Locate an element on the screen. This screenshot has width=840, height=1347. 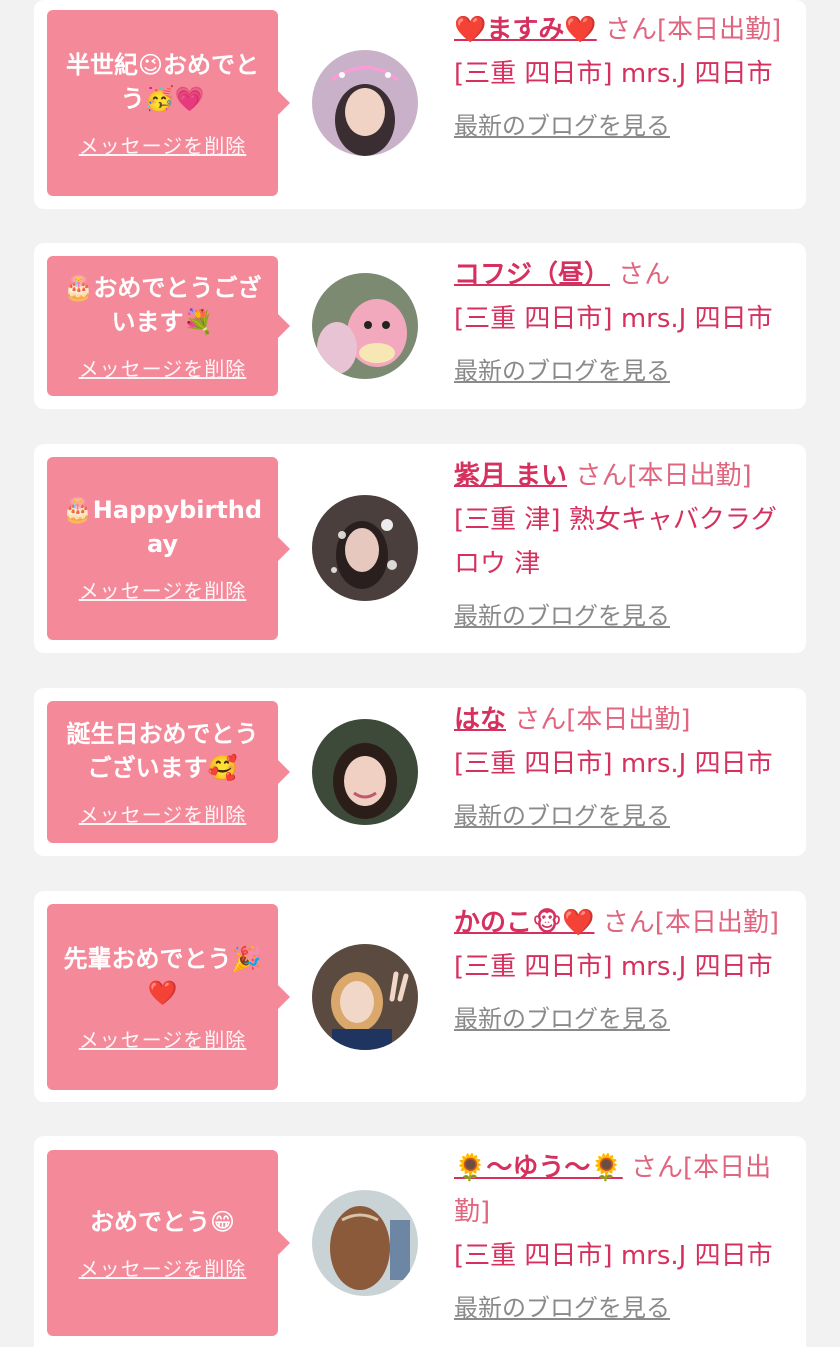
message-bubble: おめでとう😁 メッセージを削除 is located at coordinates (168, 1243).